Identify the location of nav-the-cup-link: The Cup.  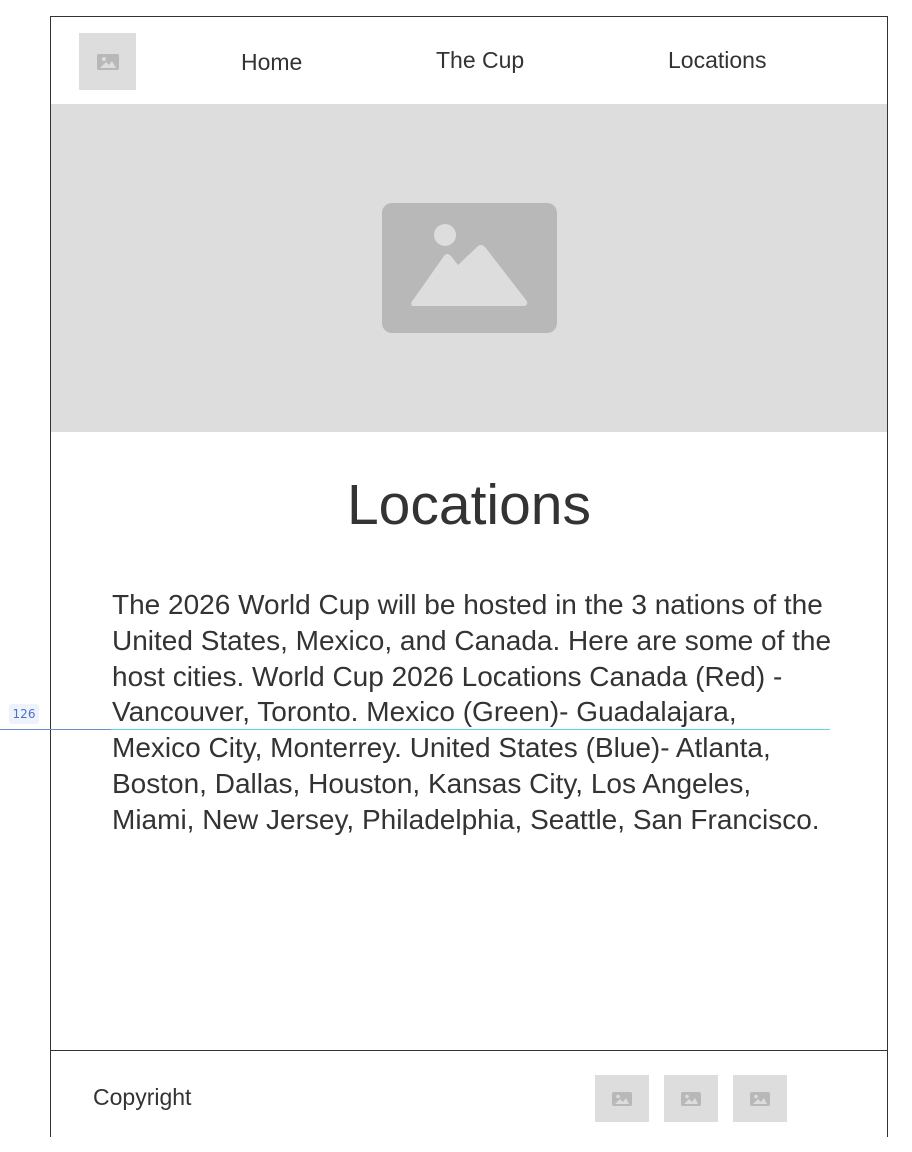
(480, 60).